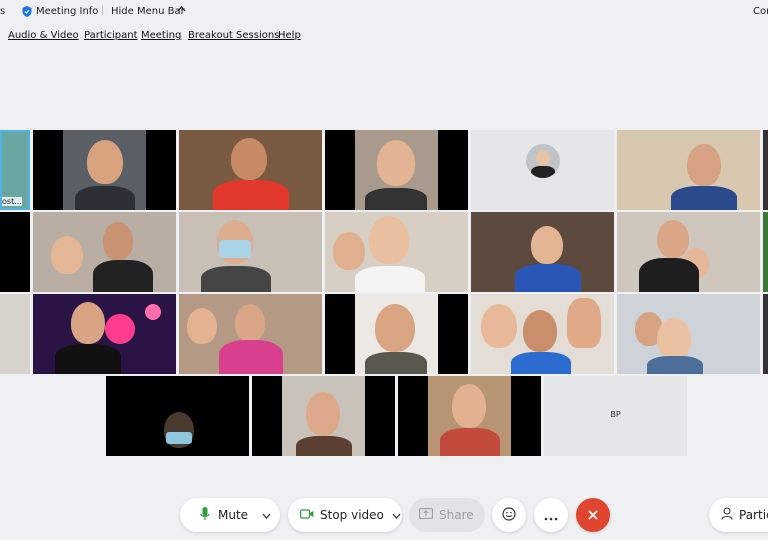  I want to click on video-feed, so click(104, 170).